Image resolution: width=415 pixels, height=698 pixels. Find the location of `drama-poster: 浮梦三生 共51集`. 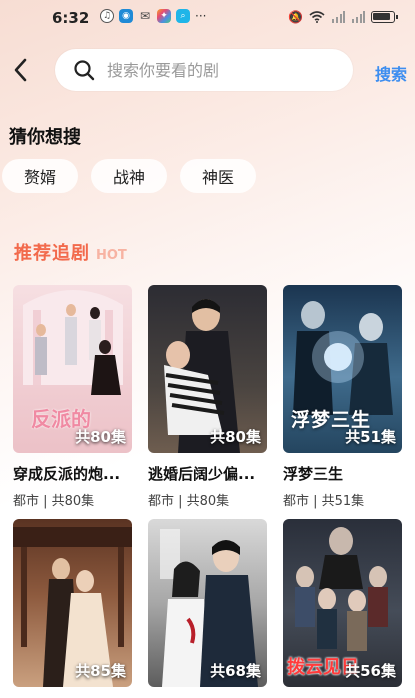

drama-poster: 浮梦三生 共51集 is located at coordinates (342, 369).